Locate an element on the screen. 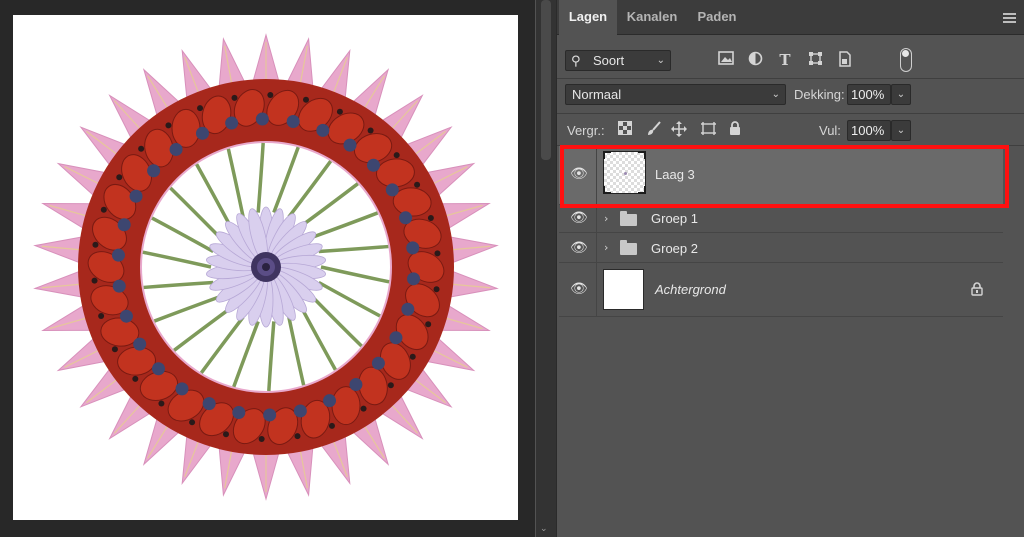  lock-icon is located at coordinates (977, 289).